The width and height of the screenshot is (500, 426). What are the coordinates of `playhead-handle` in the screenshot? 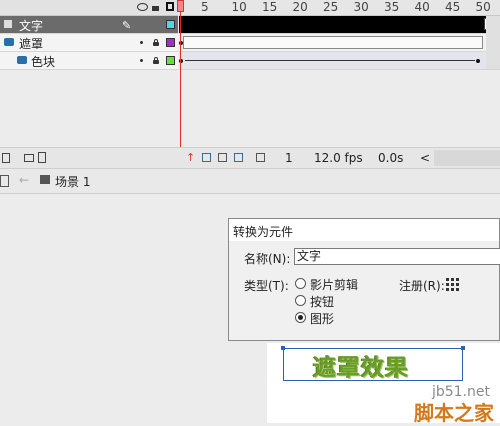 It's located at (180, 6).